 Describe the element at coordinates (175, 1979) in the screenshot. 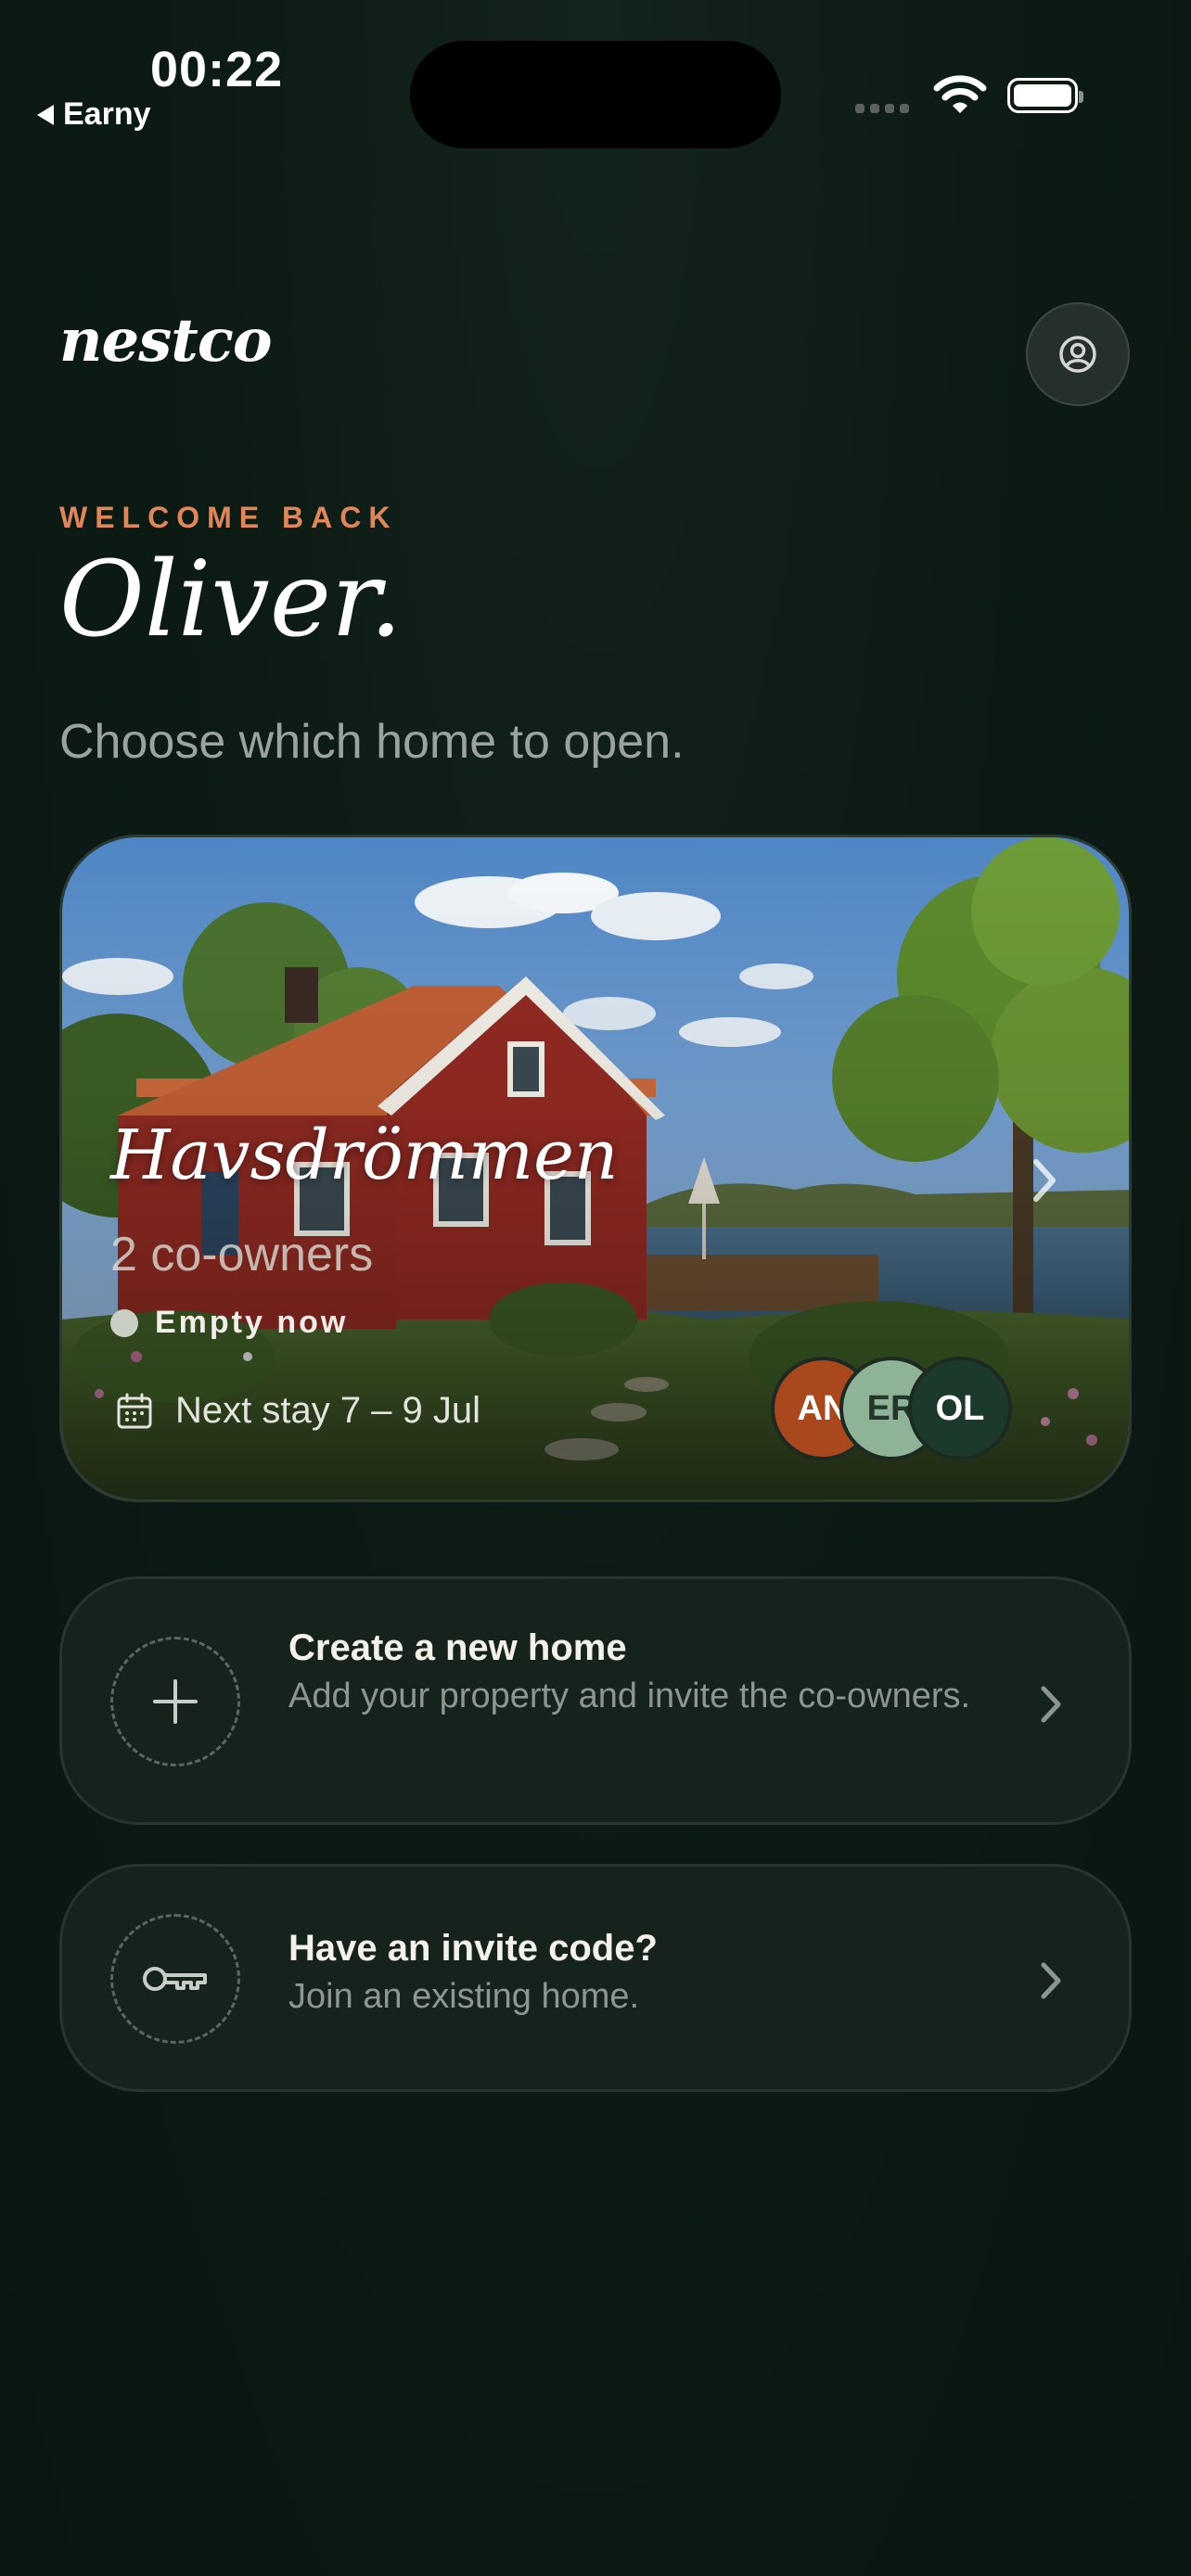

I see `key-icon` at that location.